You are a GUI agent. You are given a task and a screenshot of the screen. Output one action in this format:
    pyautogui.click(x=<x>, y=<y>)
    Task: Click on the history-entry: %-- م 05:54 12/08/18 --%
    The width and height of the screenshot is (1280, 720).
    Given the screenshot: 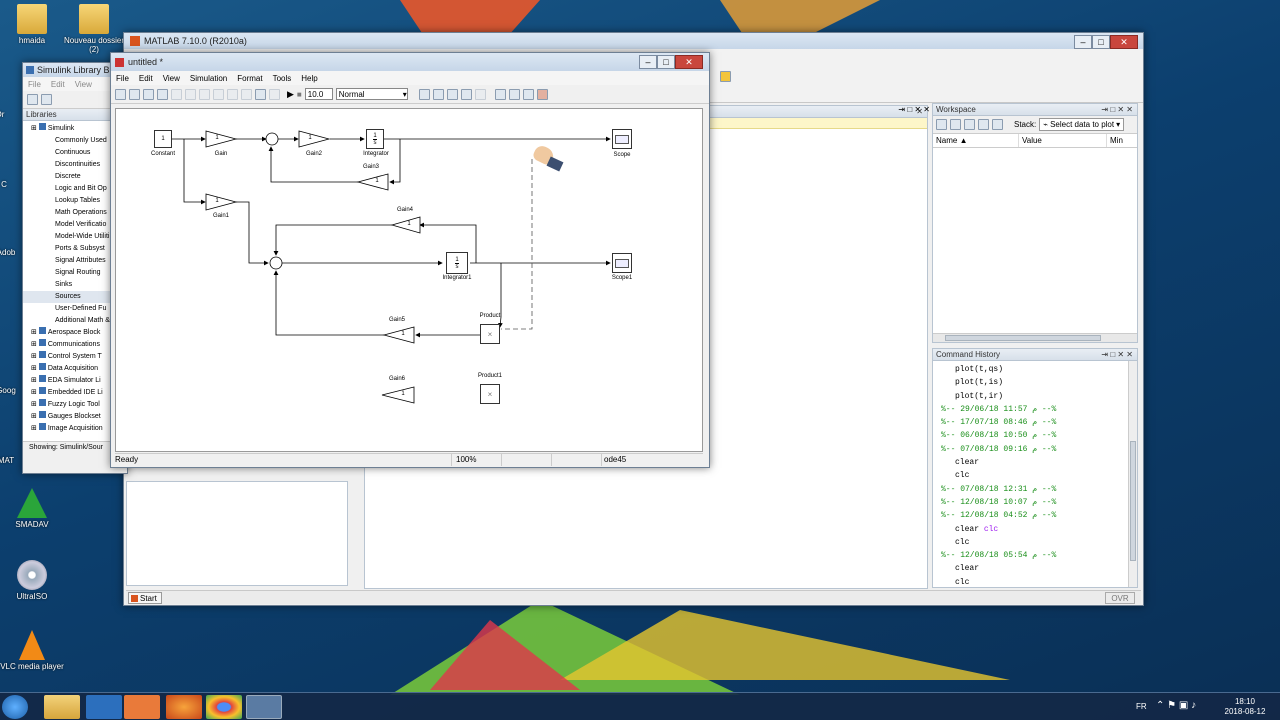 What is the action you would take?
    pyautogui.click(x=1037, y=555)
    